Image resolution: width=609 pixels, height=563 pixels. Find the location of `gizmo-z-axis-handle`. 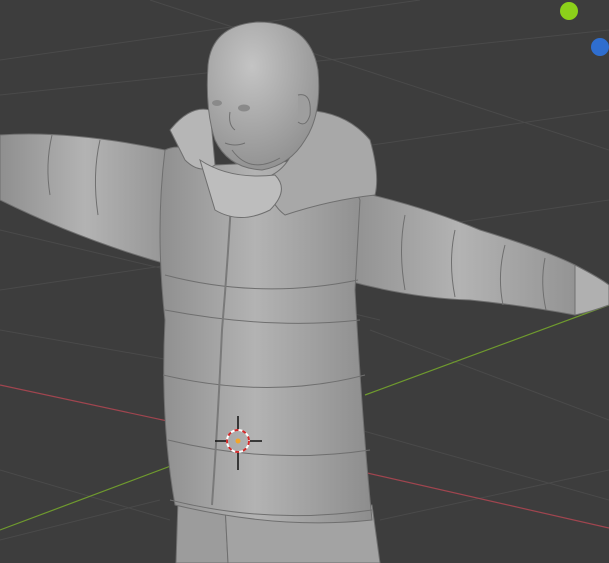

gizmo-z-axis-handle is located at coordinates (600, 47).